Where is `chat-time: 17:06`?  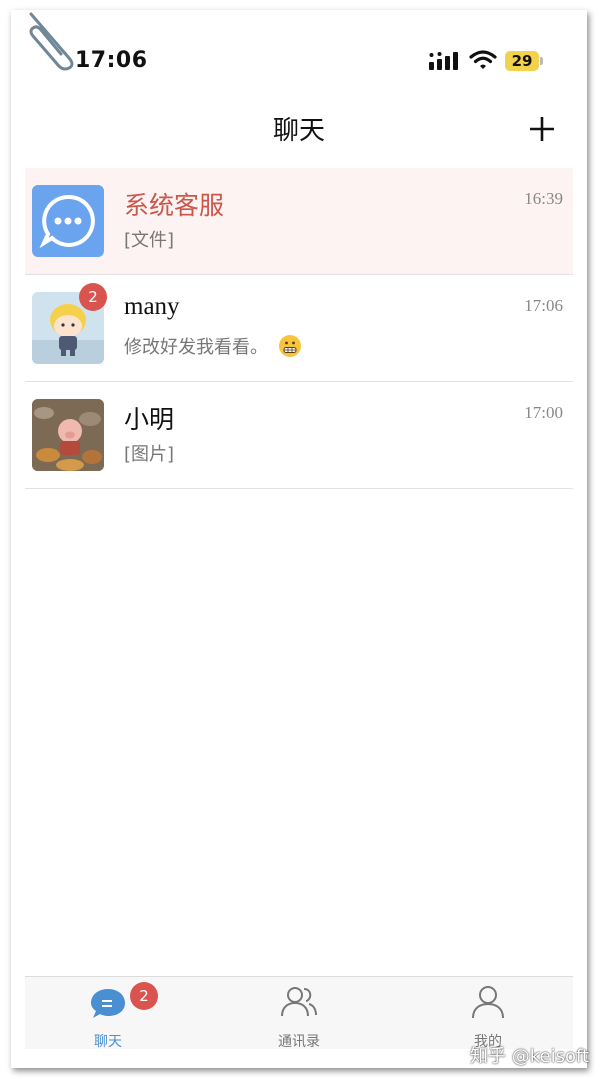 chat-time: 17:06 is located at coordinates (543, 305).